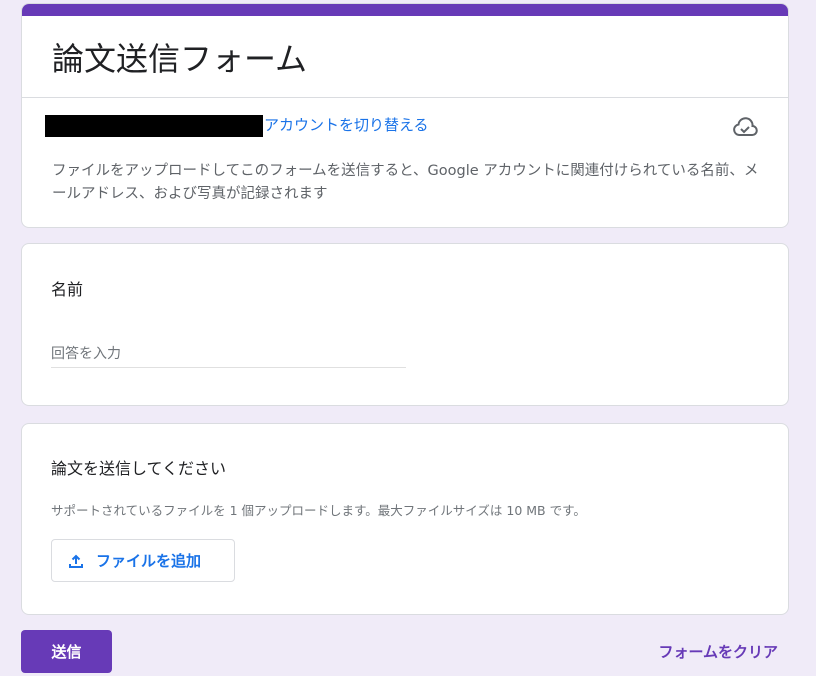  Describe the element at coordinates (228, 354) in the screenshot. I see `name-input` at that location.